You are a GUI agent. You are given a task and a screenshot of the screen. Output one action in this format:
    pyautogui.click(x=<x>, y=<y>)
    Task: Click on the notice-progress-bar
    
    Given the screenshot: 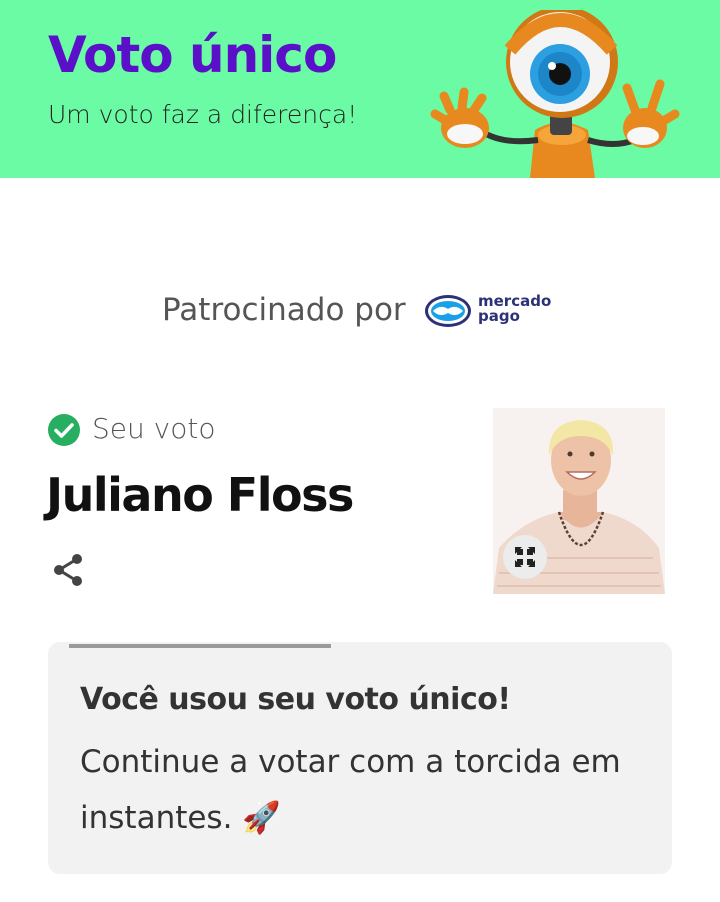 What is the action you would take?
    pyautogui.click(x=200, y=646)
    